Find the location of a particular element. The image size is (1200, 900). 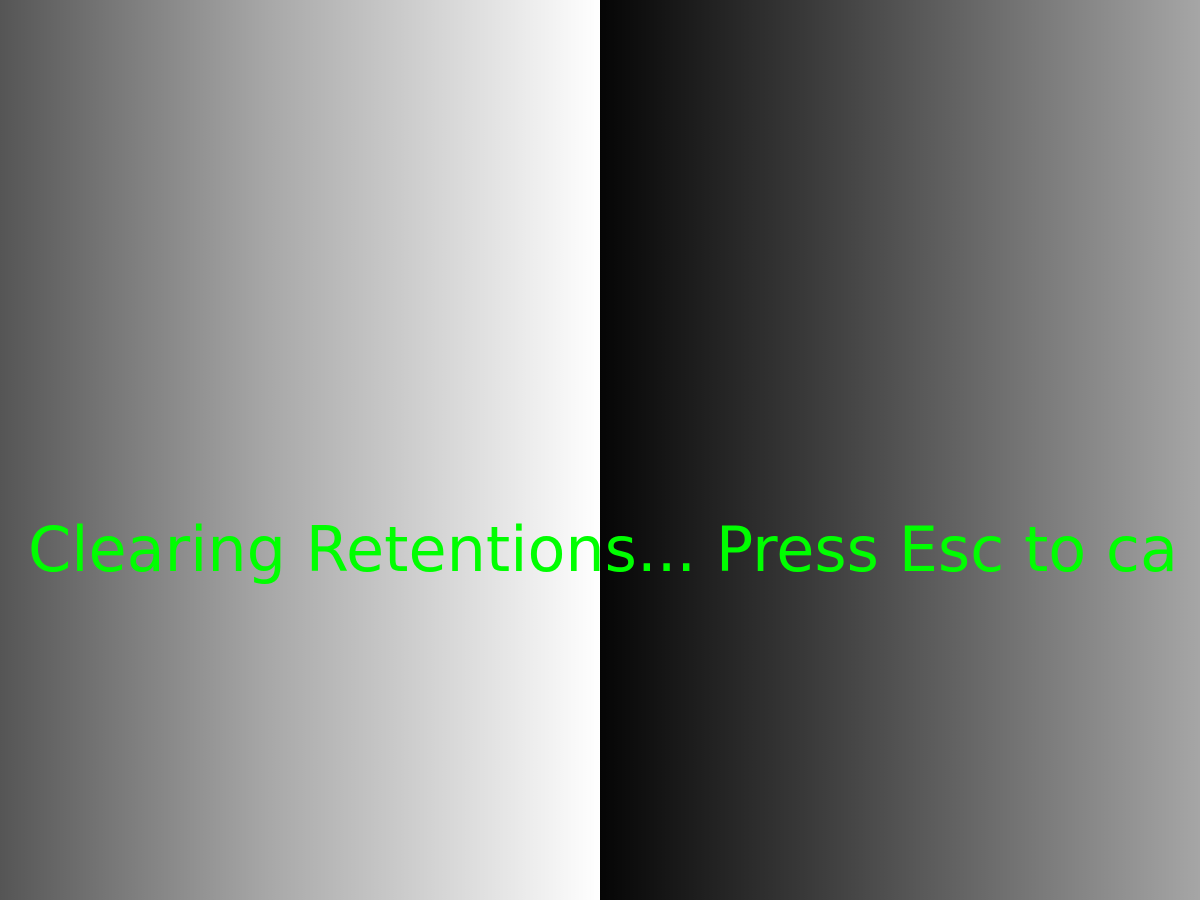

status-message: Clearing Retentions... Press Esc to ca is located at coordinates (603, 549).